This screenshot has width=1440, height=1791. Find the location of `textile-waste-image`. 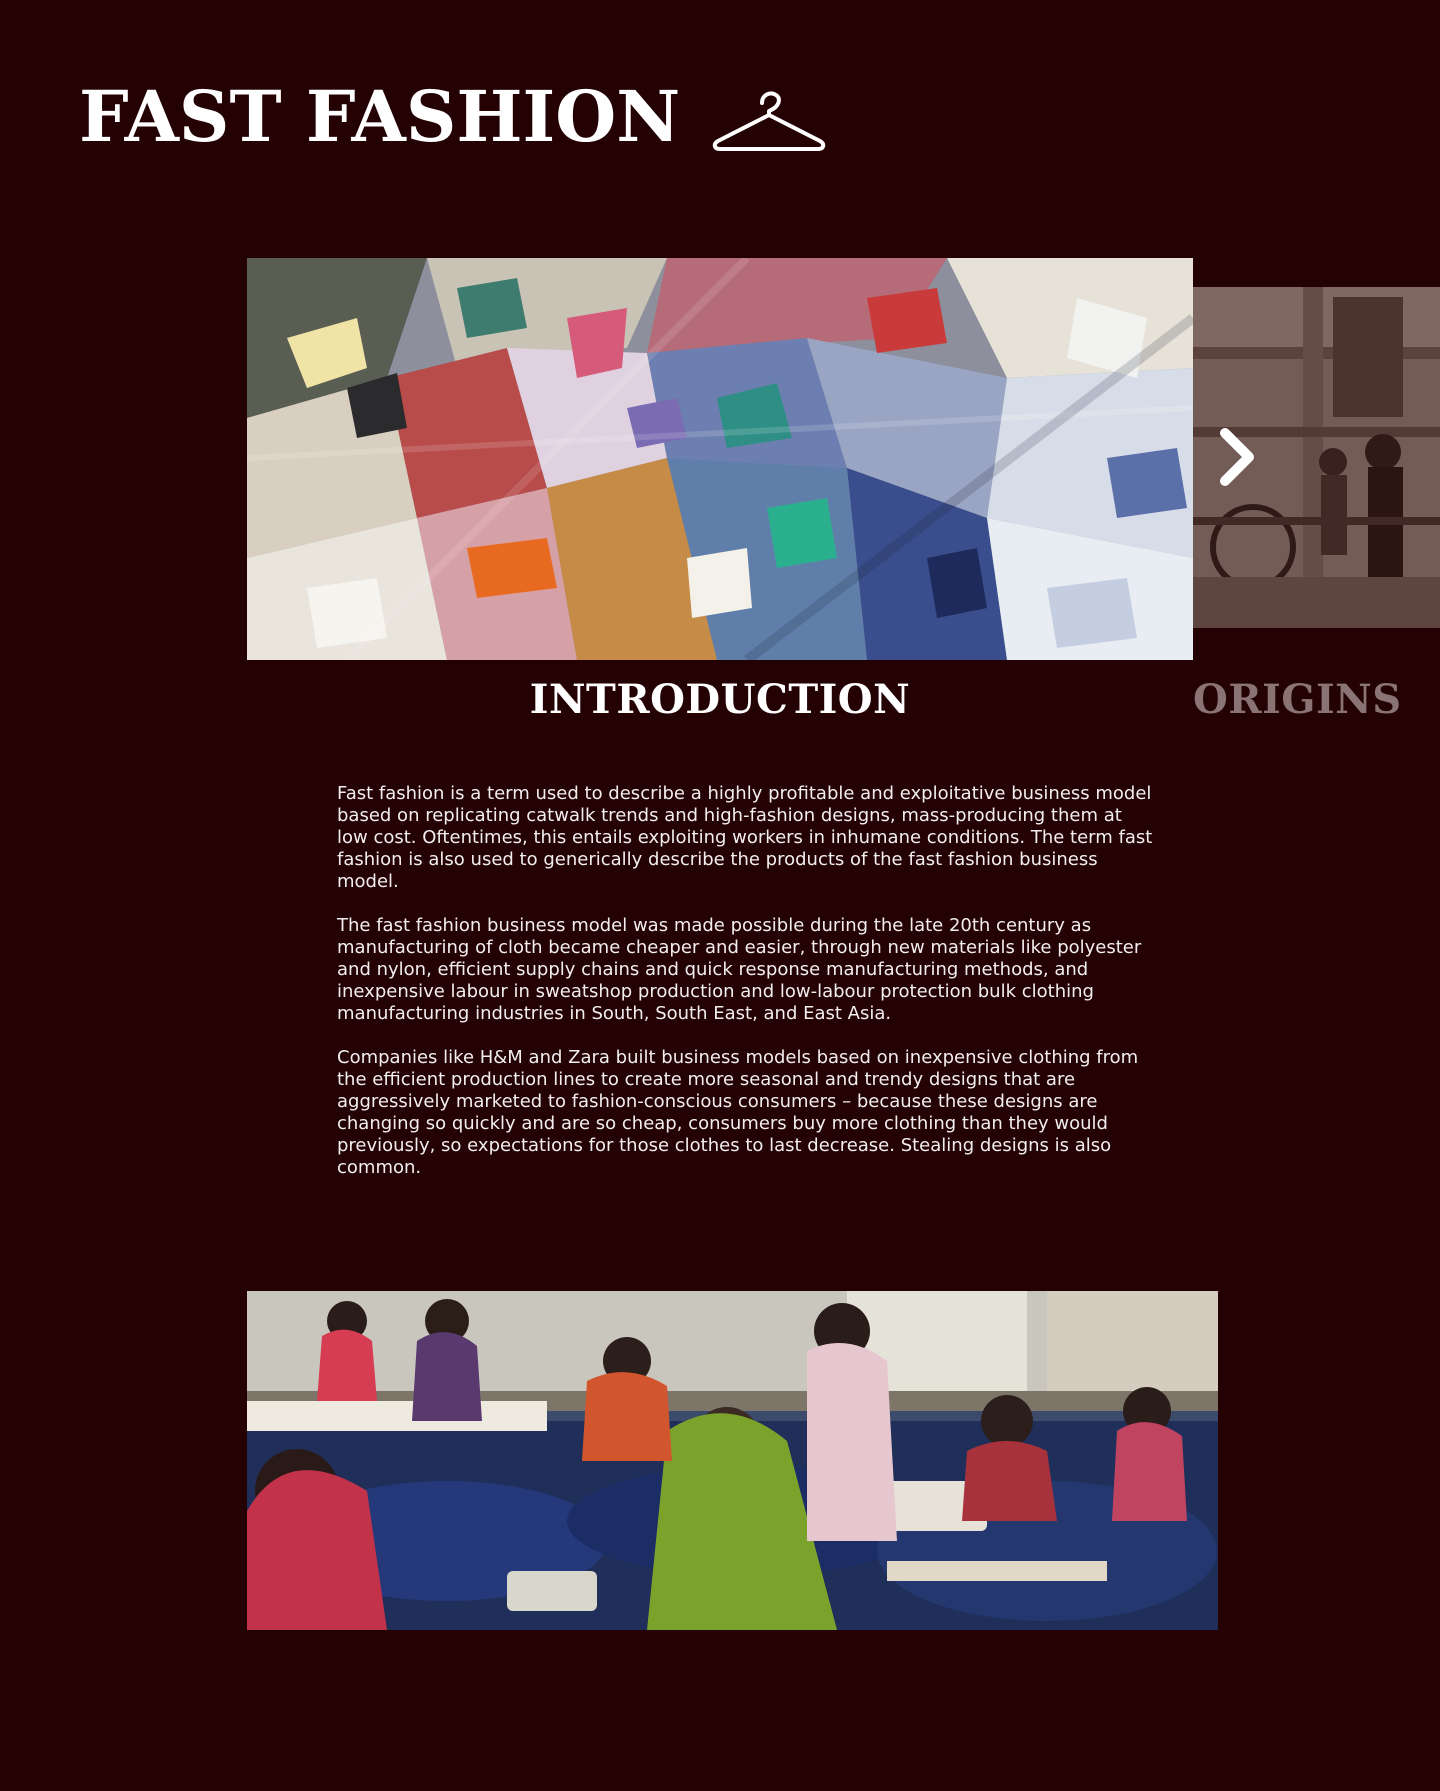

textile-waste-image is located at coordinates (720, 459).